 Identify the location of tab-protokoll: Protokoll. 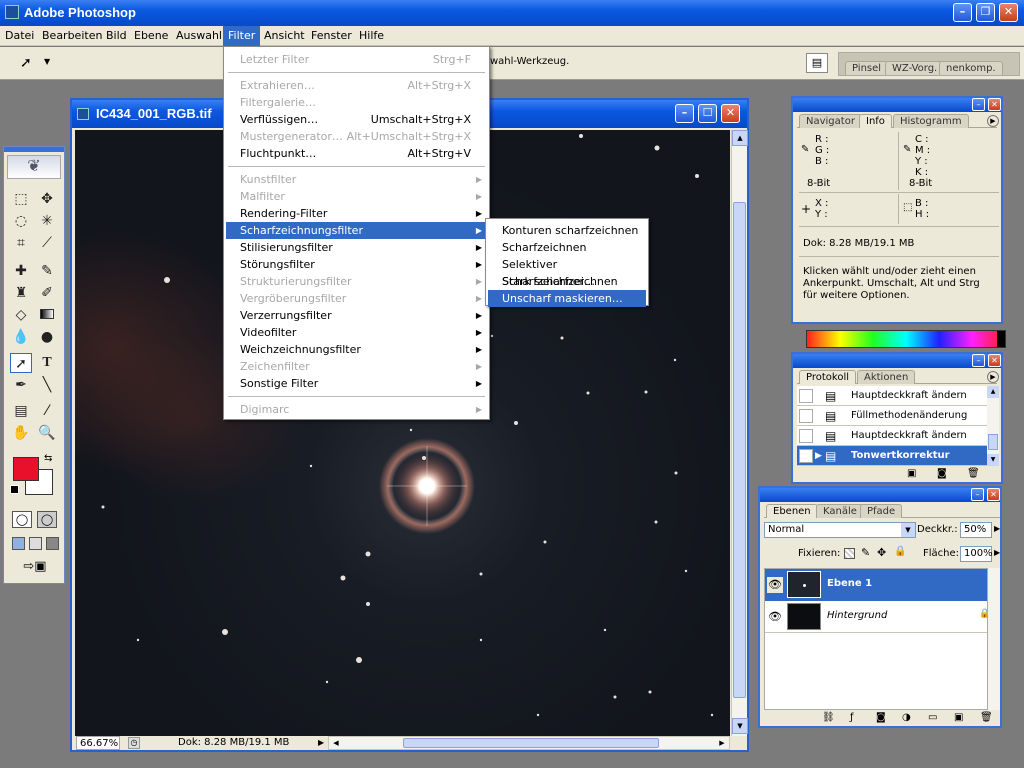
(828, 377).